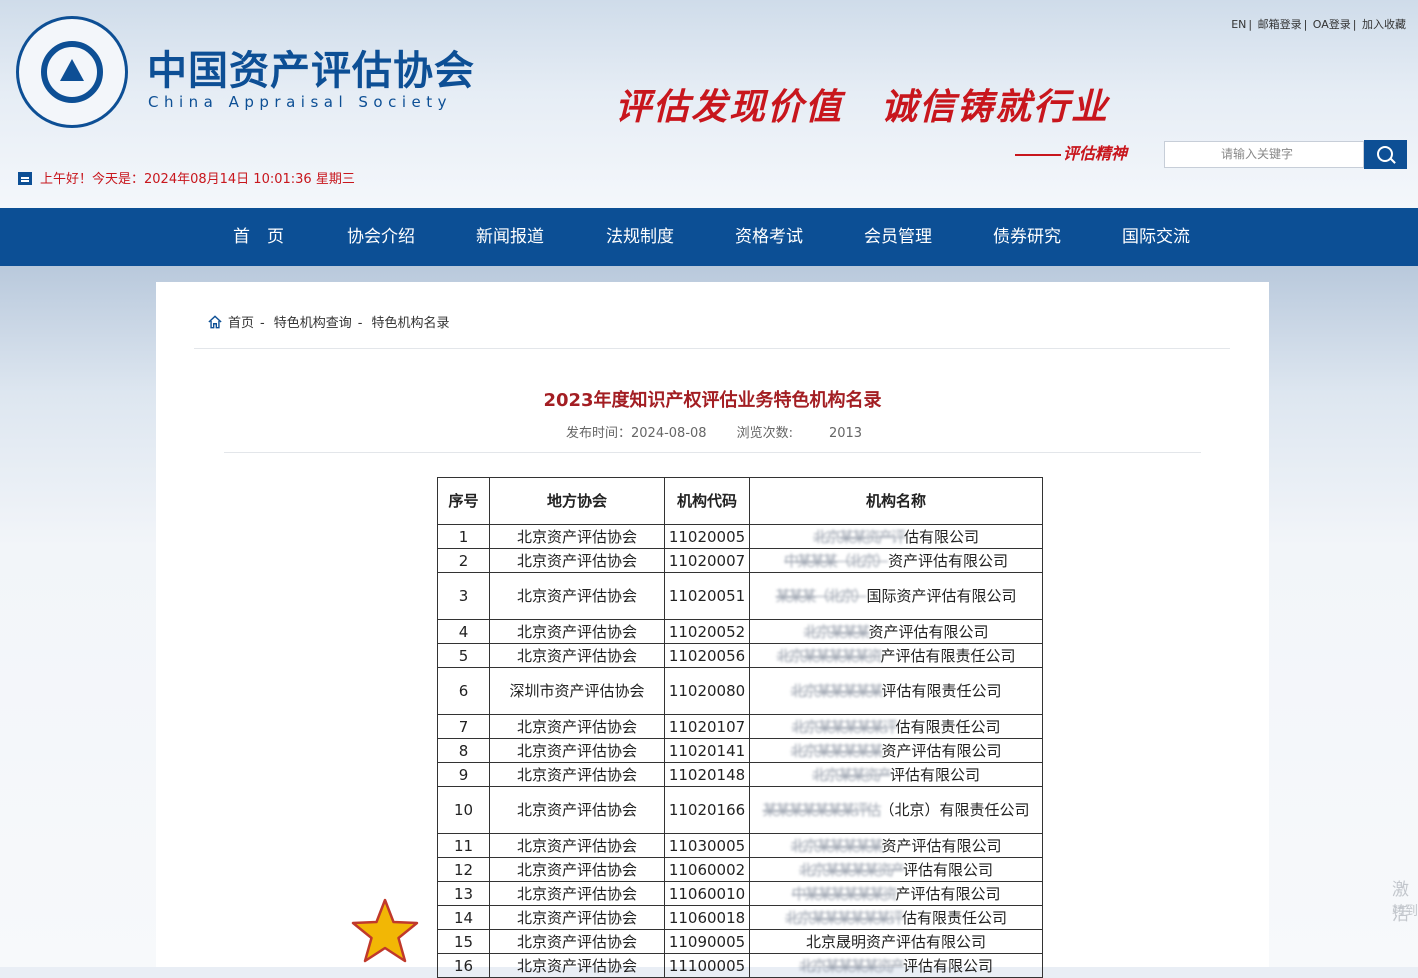 This screenshot has width=1418, height=978. What do you see at coordinates (707, 560) in the screenshot?
I see `cell-code: 11020007` at bounding box center [707, 560].